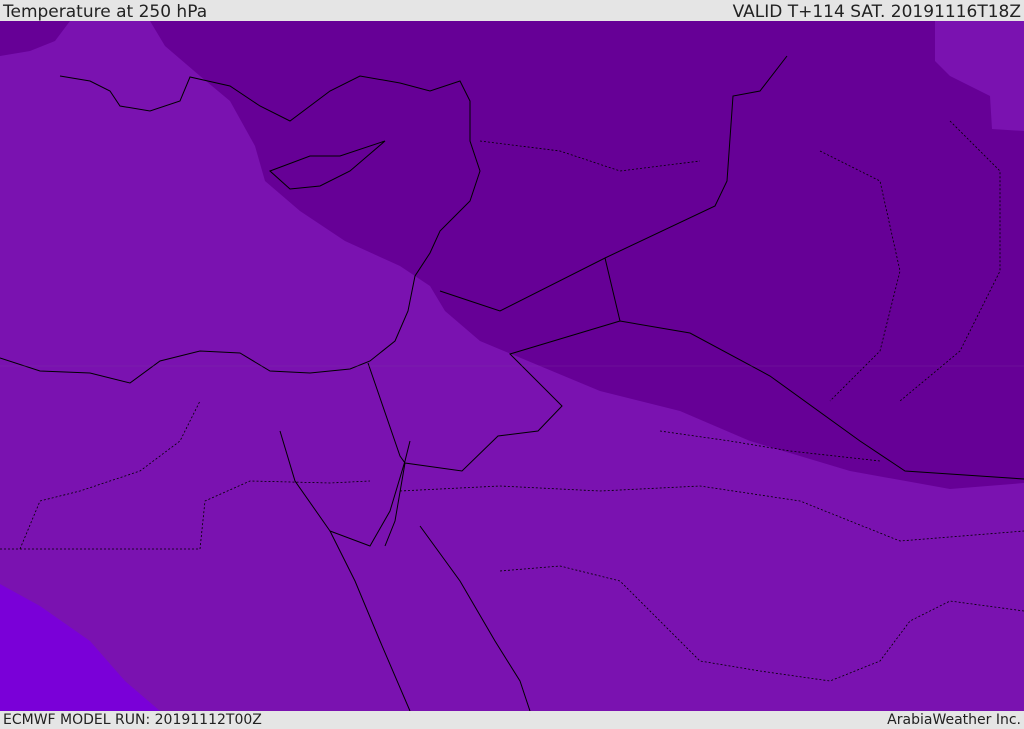 The image size is (1024, 729). What do you see at coordinates (132, 720) in the screenshot?
I see `model-run: ECMWF MODEL RUN: 20191112T00Z` at bounding box center [132, 720].